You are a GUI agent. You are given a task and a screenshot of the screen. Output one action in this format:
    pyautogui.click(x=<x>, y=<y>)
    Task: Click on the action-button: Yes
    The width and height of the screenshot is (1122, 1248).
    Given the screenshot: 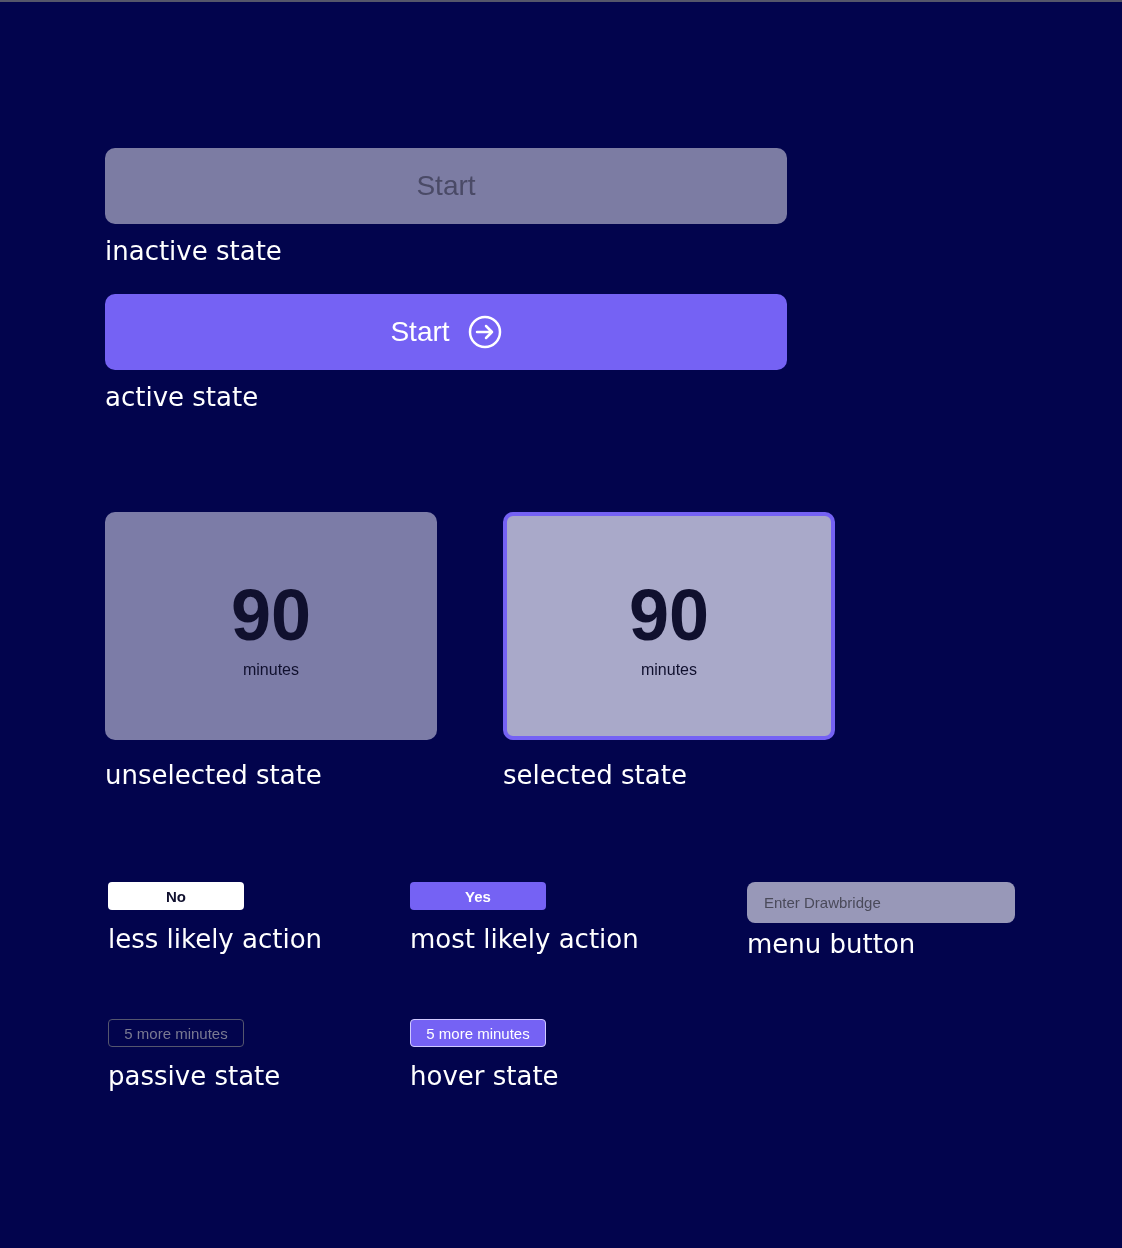 What is the action you would take?
    pyautogui.click(x=478, y=896)
    